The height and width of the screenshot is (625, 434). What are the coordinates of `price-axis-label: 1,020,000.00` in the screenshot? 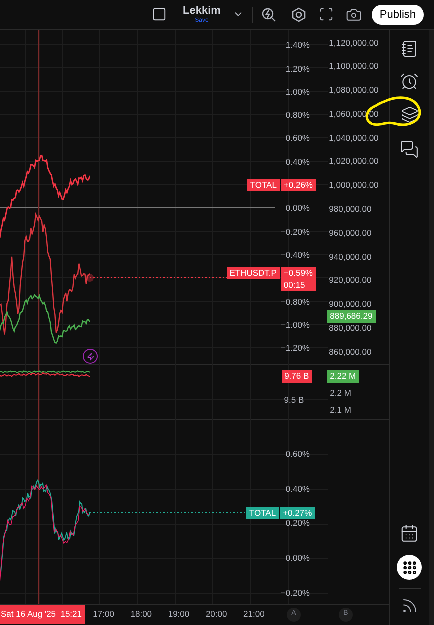 It's located at (354, 161).